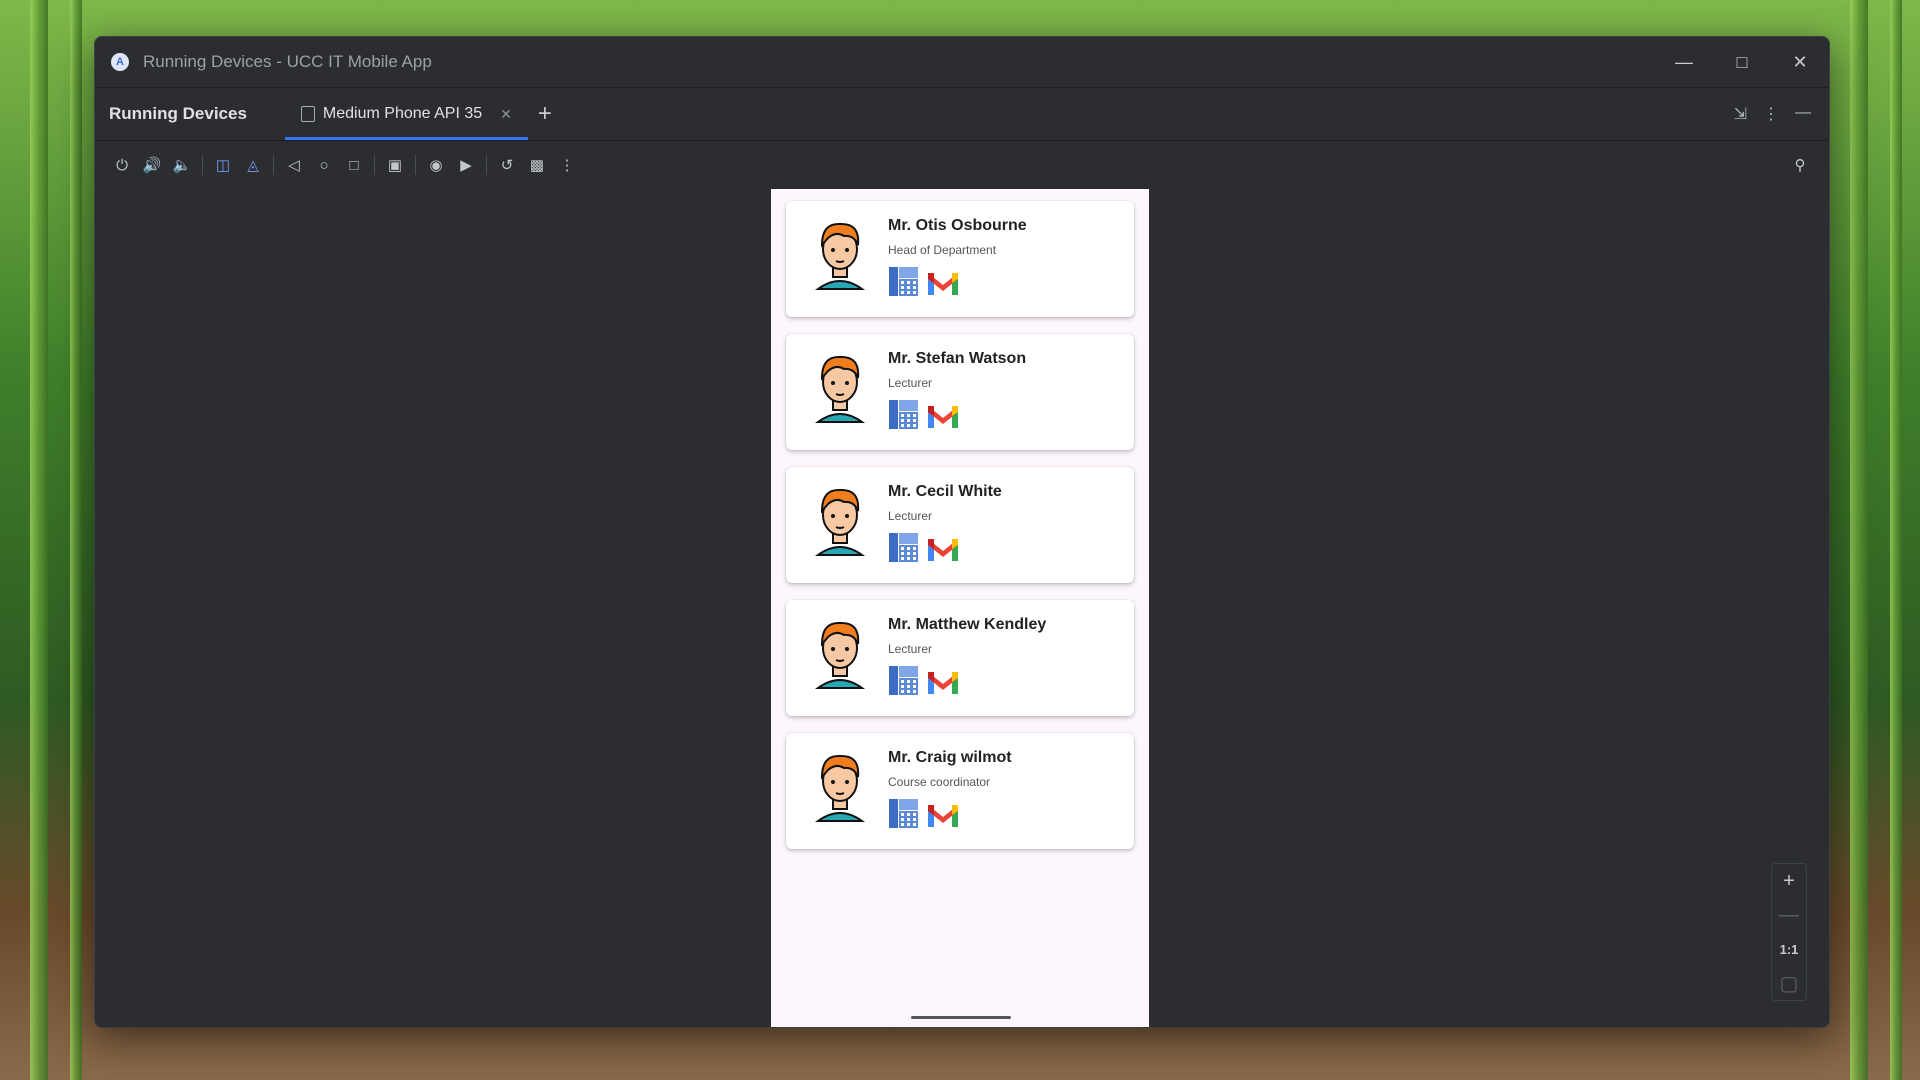  What do you see at coordinates (967, 624) in the screenshot?
I see `contact-name: Mr. Matthew Kendley` at bounding box center [967, 624].